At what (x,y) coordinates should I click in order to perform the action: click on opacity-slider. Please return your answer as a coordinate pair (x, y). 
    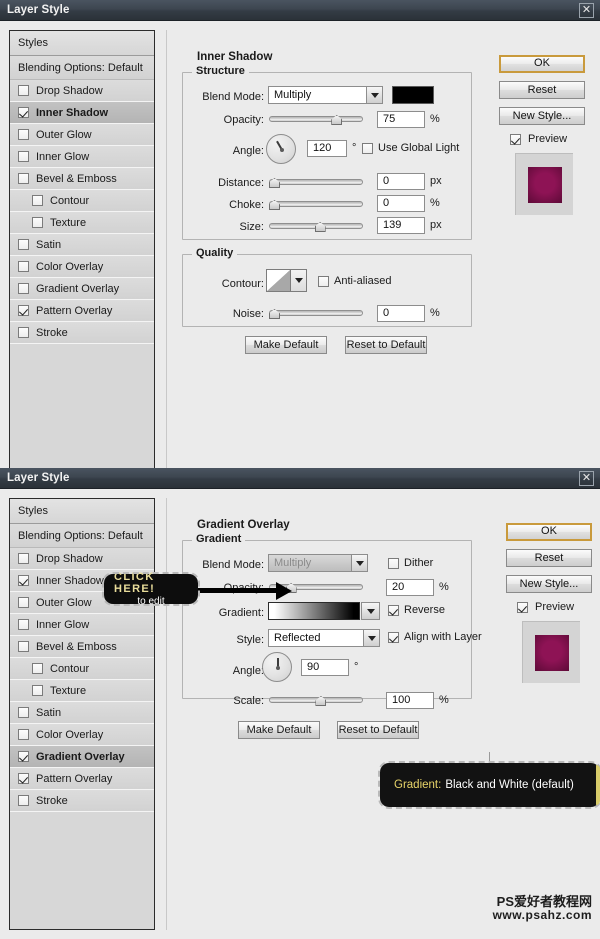
    Looking at the image, I should click on (316, 119).